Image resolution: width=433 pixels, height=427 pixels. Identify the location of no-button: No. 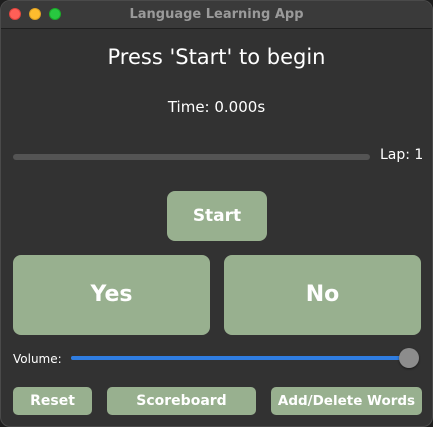
(322, 295).